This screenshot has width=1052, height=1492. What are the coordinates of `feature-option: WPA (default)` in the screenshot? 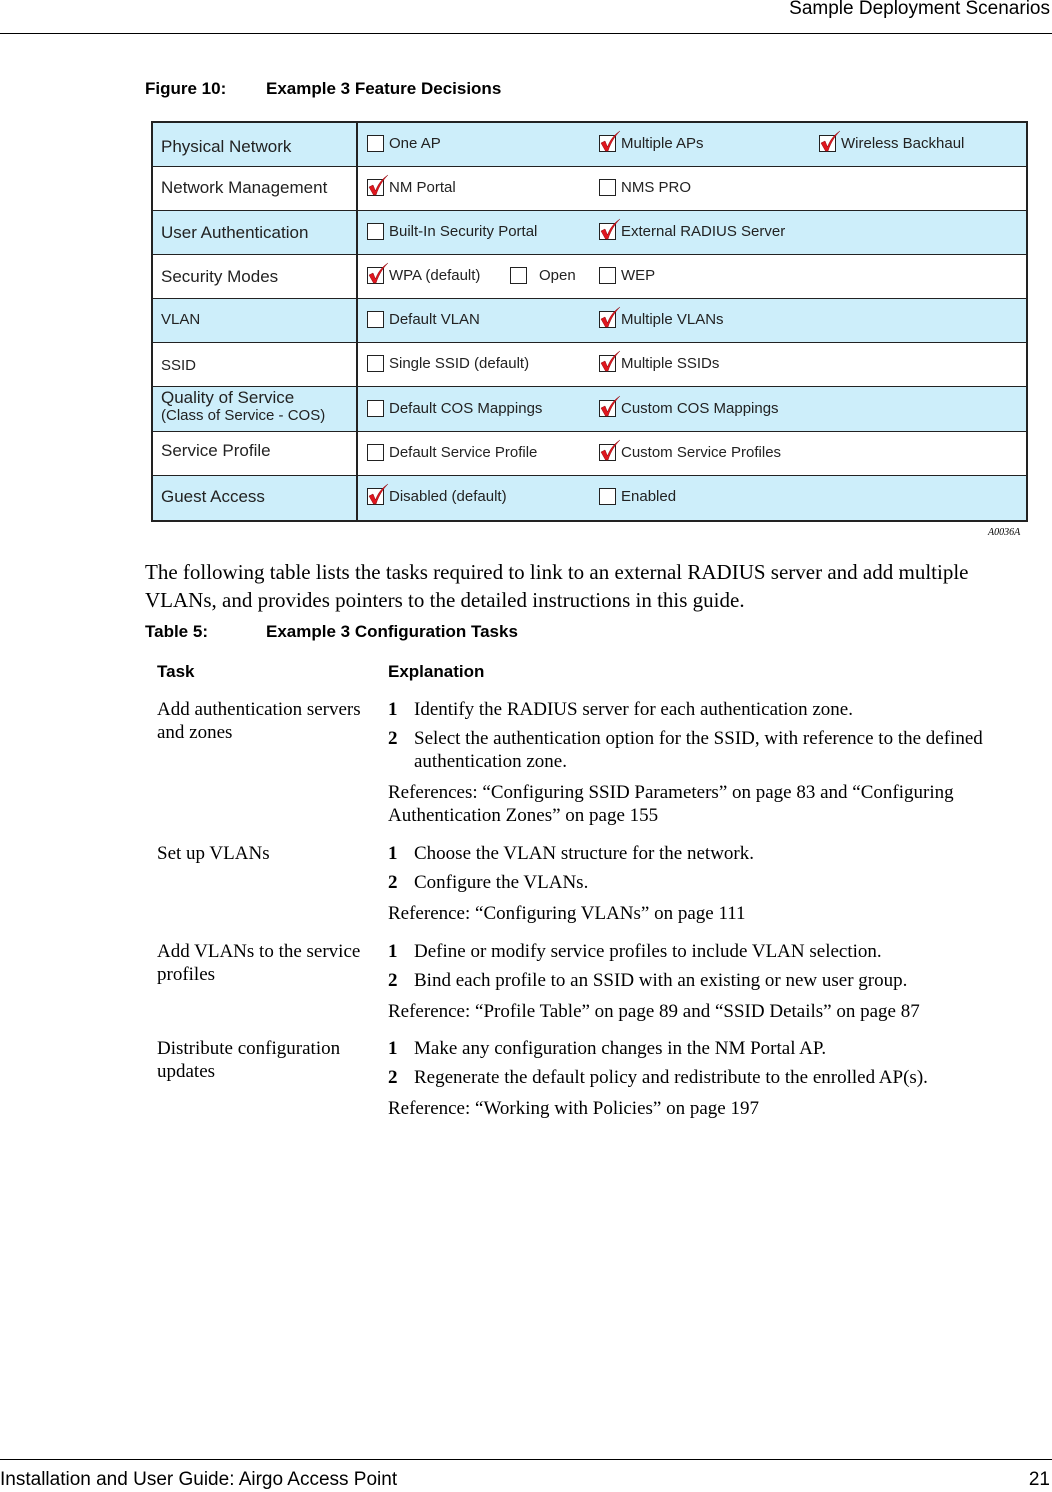 It's located at (423, 273).